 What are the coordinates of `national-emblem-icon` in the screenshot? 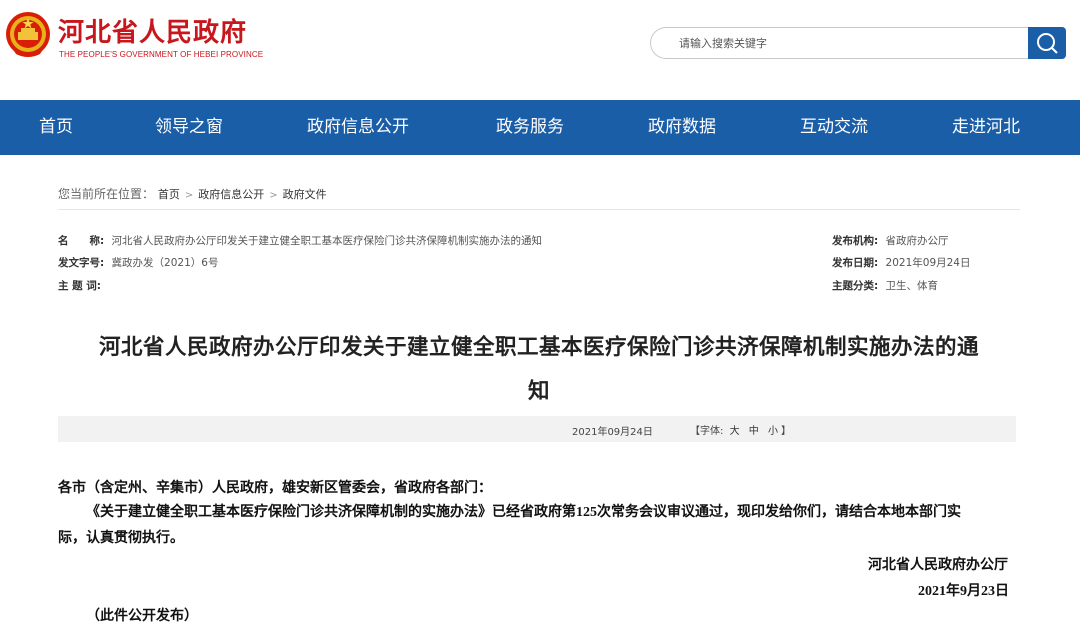 It's located at (28, 34).